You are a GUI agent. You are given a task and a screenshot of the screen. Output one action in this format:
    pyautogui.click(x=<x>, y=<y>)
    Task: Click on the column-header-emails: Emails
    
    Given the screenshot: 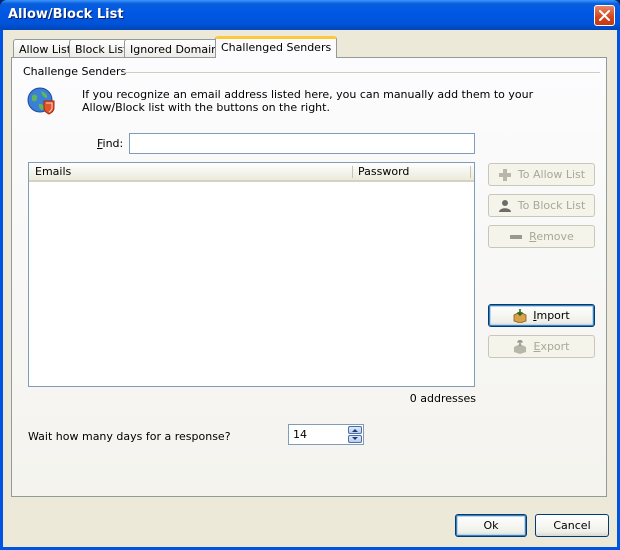 What is the action you would take?
    pyautogui.click(x=53, y=171)
    